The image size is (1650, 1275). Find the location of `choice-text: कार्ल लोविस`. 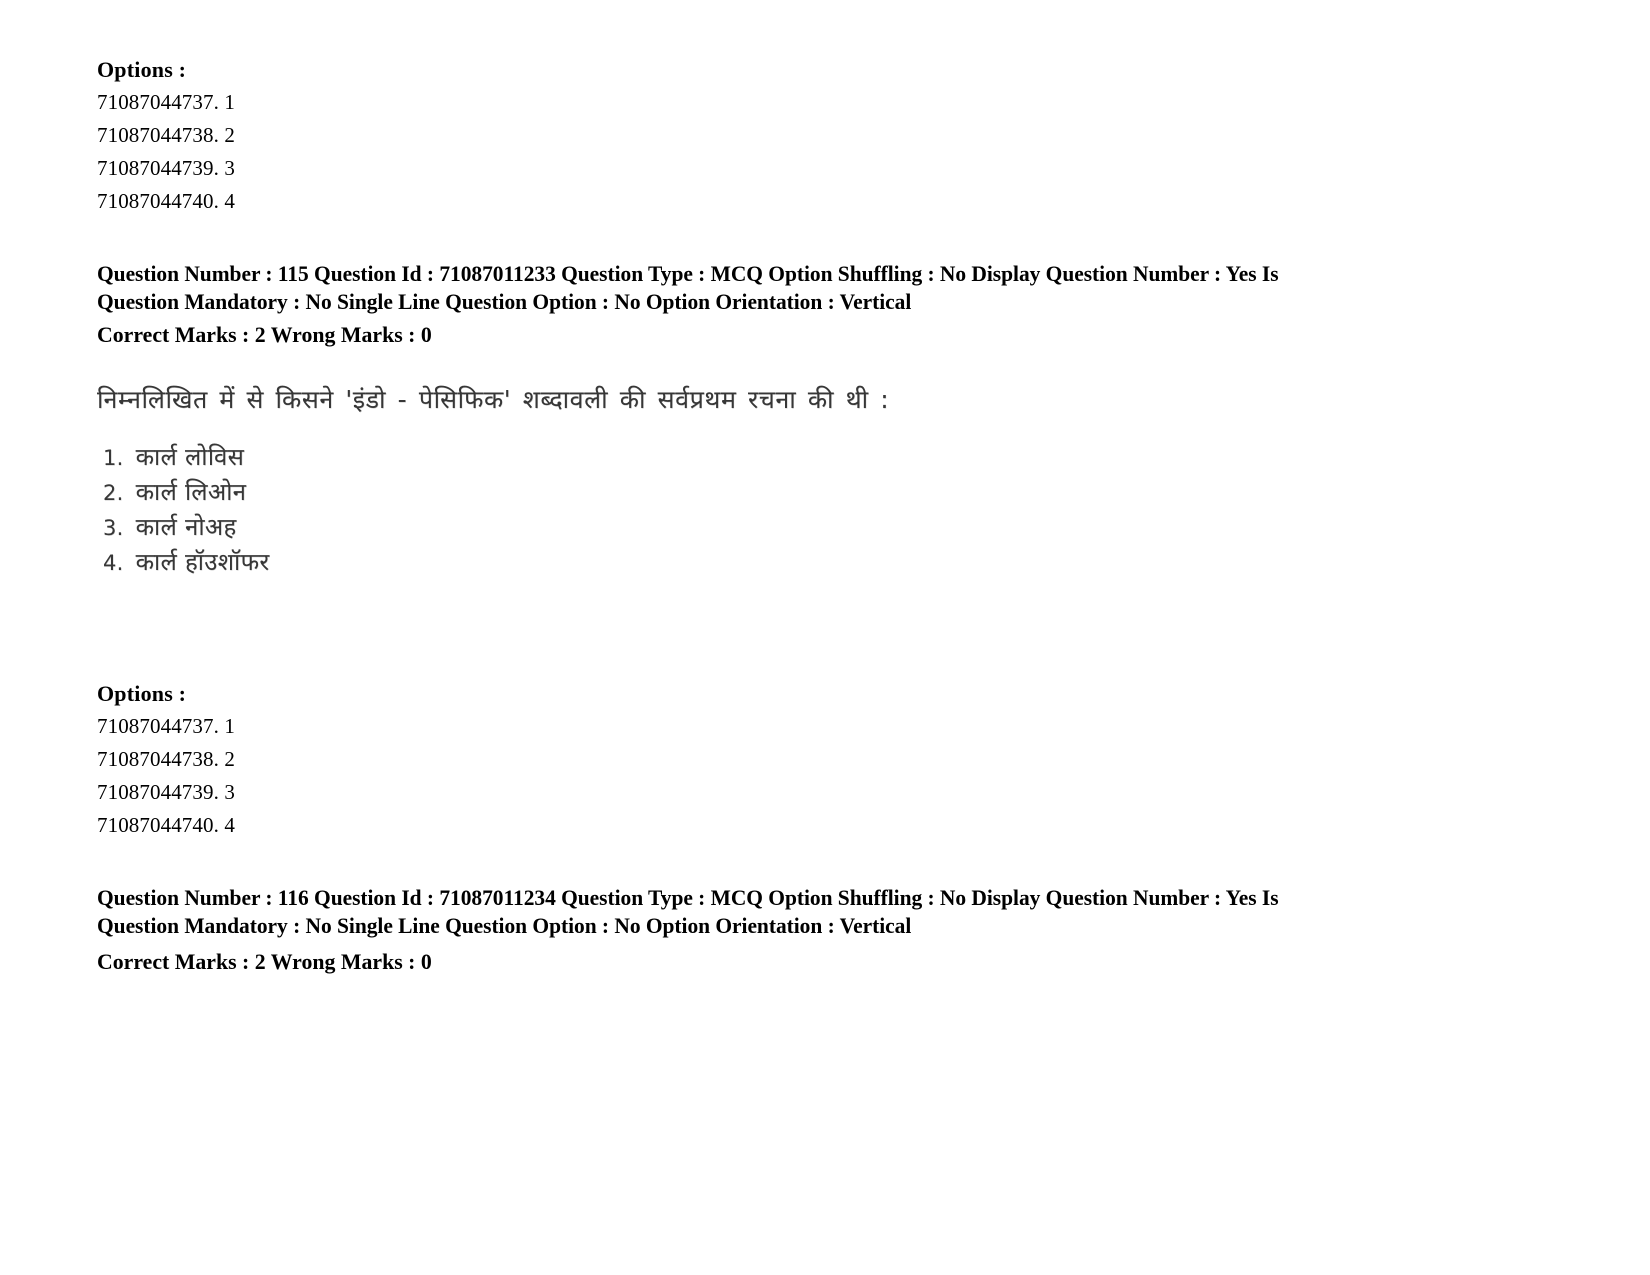

choice-text: कार्ल लोविस is located at coordinates (190, 457).